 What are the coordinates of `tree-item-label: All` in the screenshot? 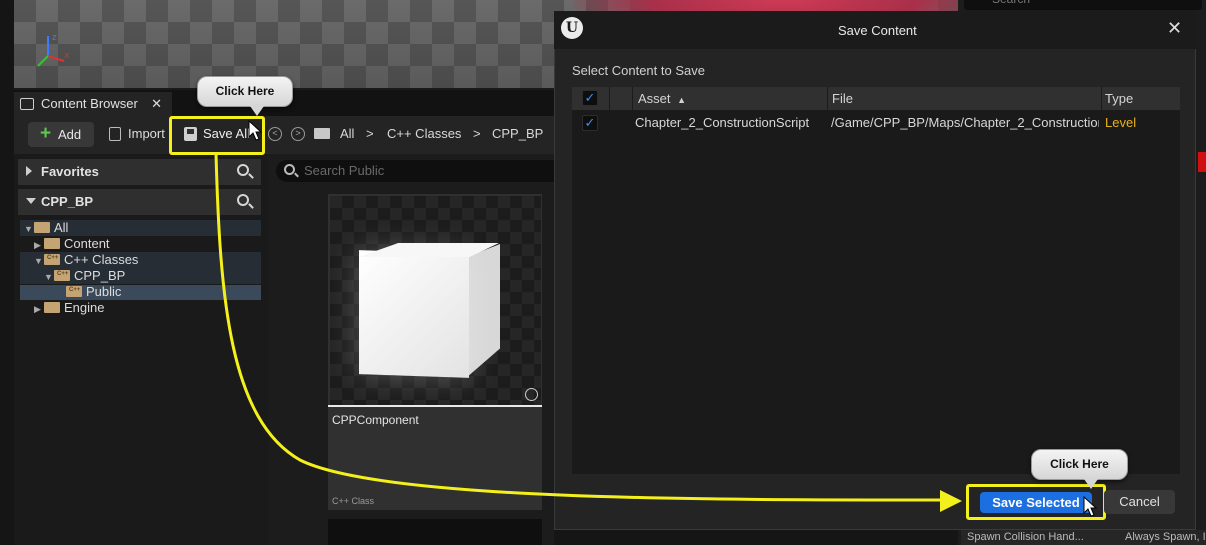 It's located at (61, 227).